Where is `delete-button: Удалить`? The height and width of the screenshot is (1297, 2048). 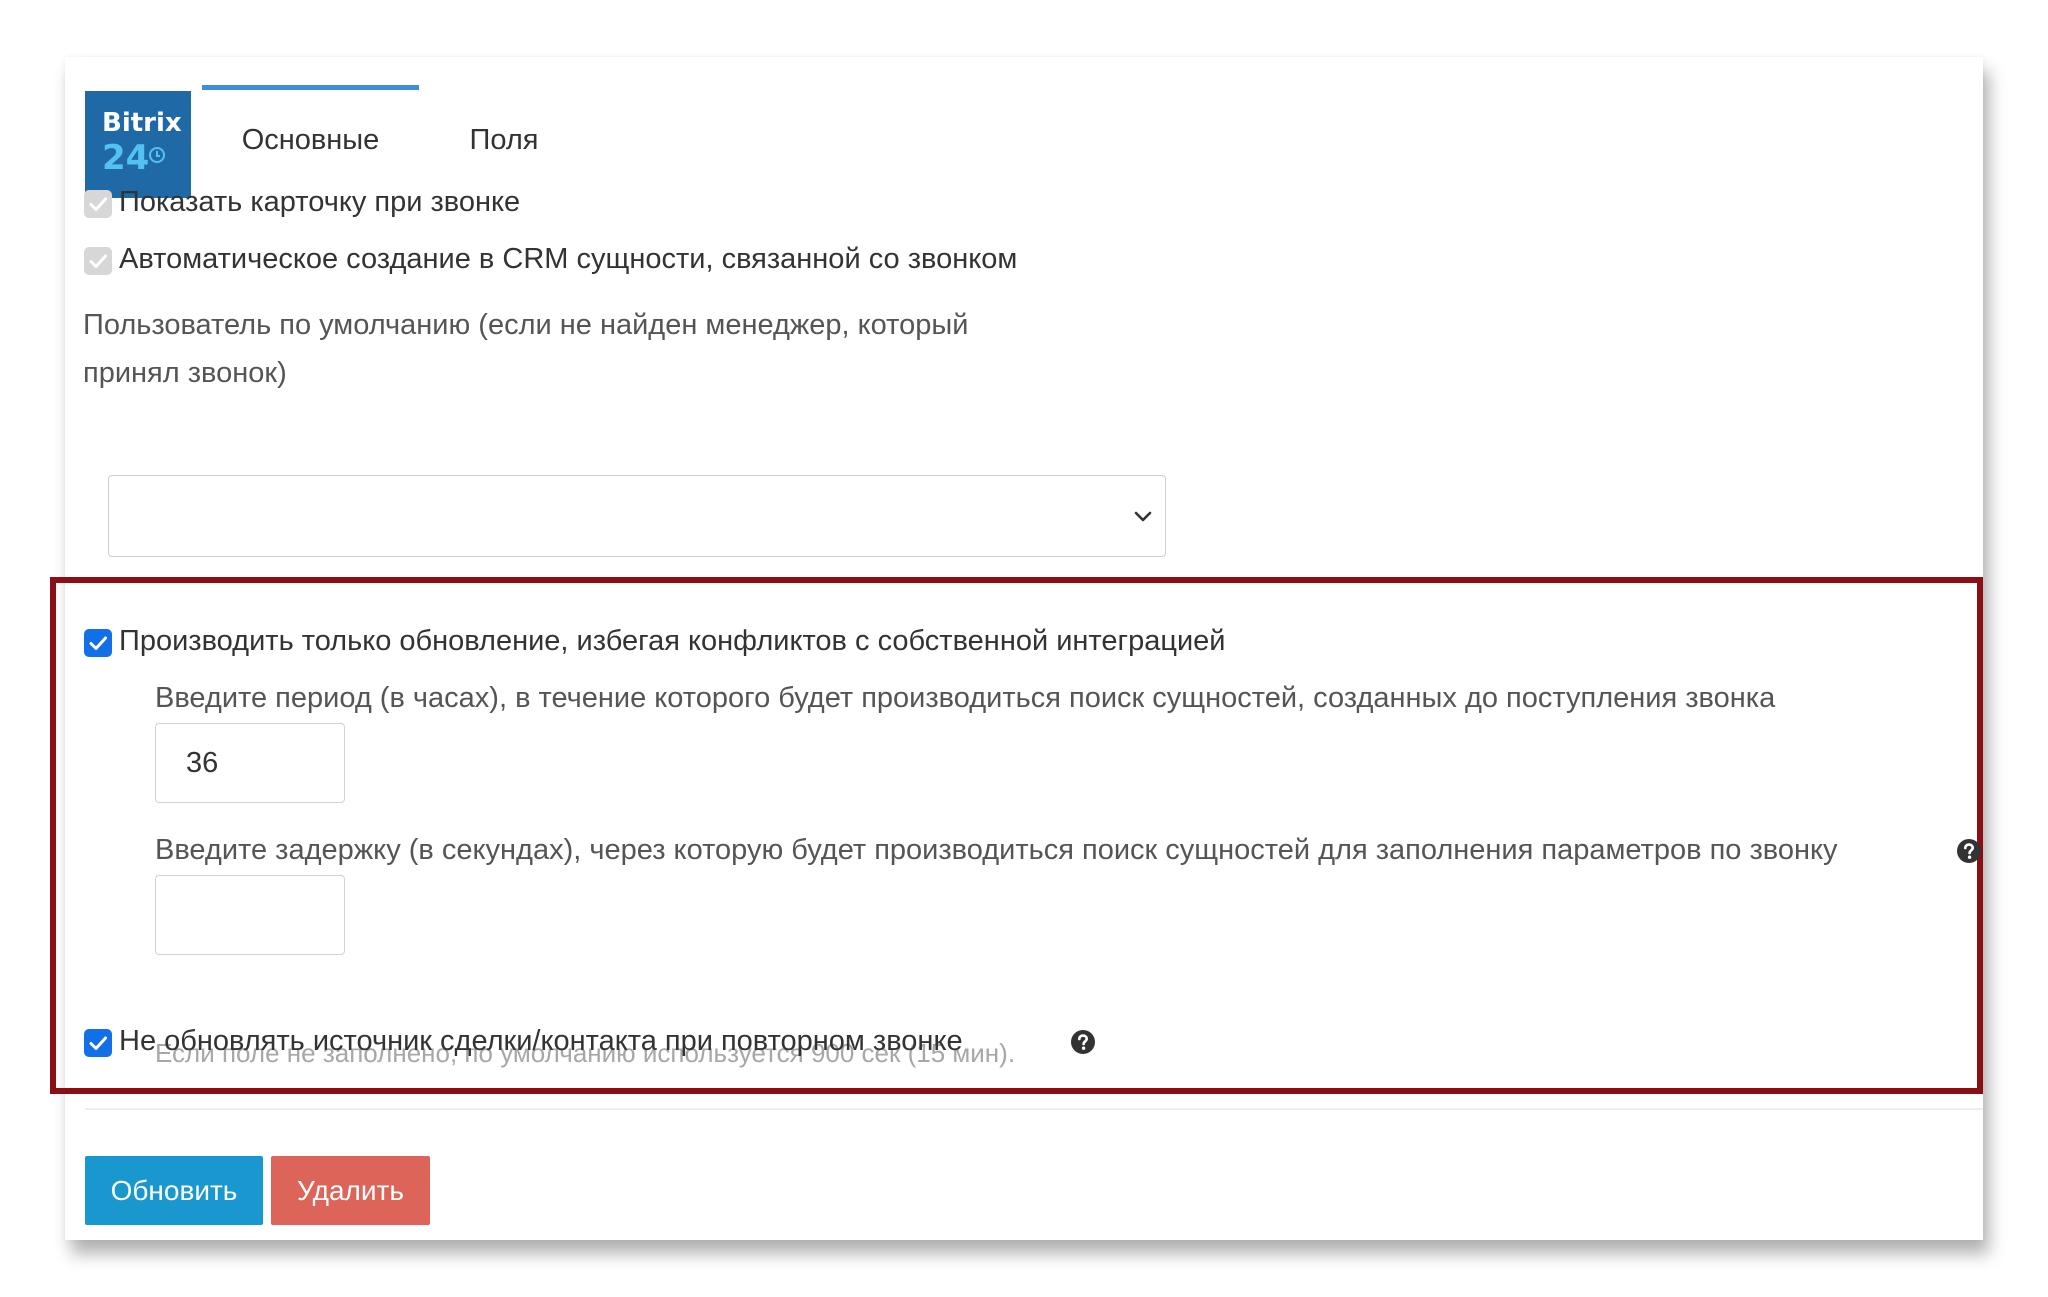
delete-button: Удалить is located at coordinates (350, 1190).